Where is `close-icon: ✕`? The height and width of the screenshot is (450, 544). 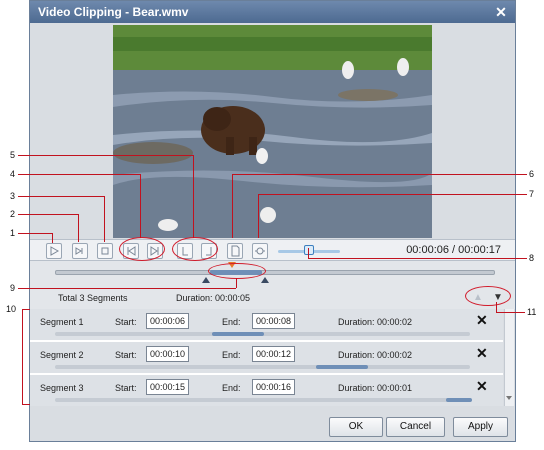 close-icon: ✕ is located at coordinates (501, 12).